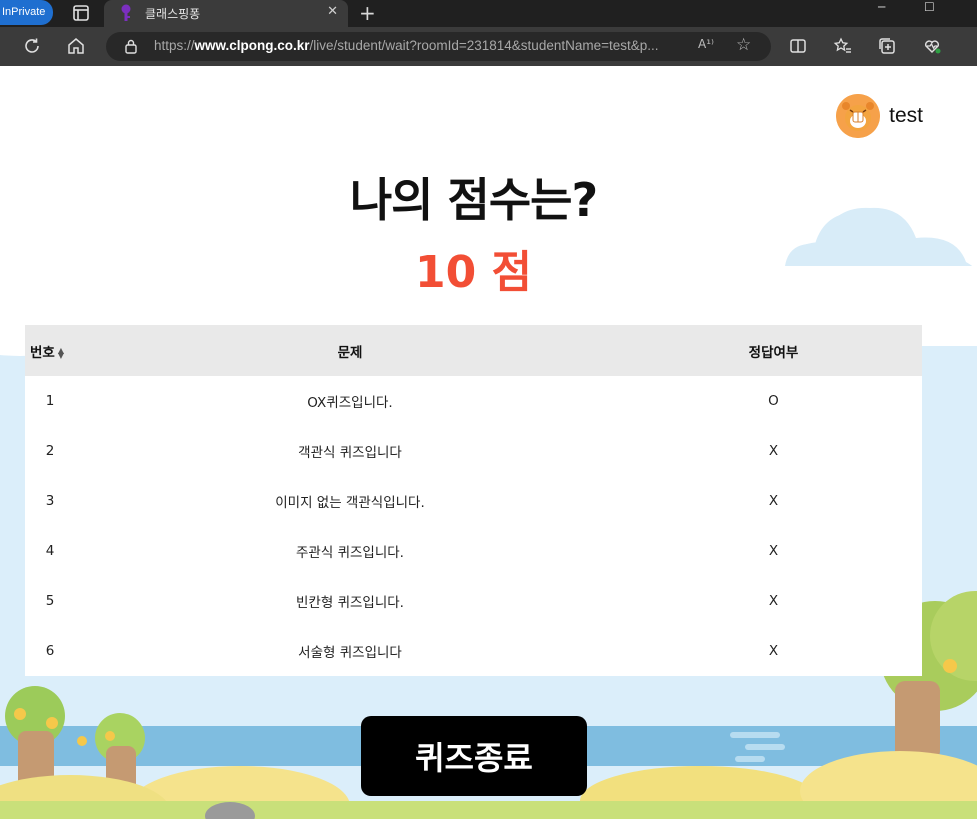 The width and height of the screenshot is (977, 819). Describe the element at coordinates (126, 15) in the screenshot. I see `key-icon` at that location.